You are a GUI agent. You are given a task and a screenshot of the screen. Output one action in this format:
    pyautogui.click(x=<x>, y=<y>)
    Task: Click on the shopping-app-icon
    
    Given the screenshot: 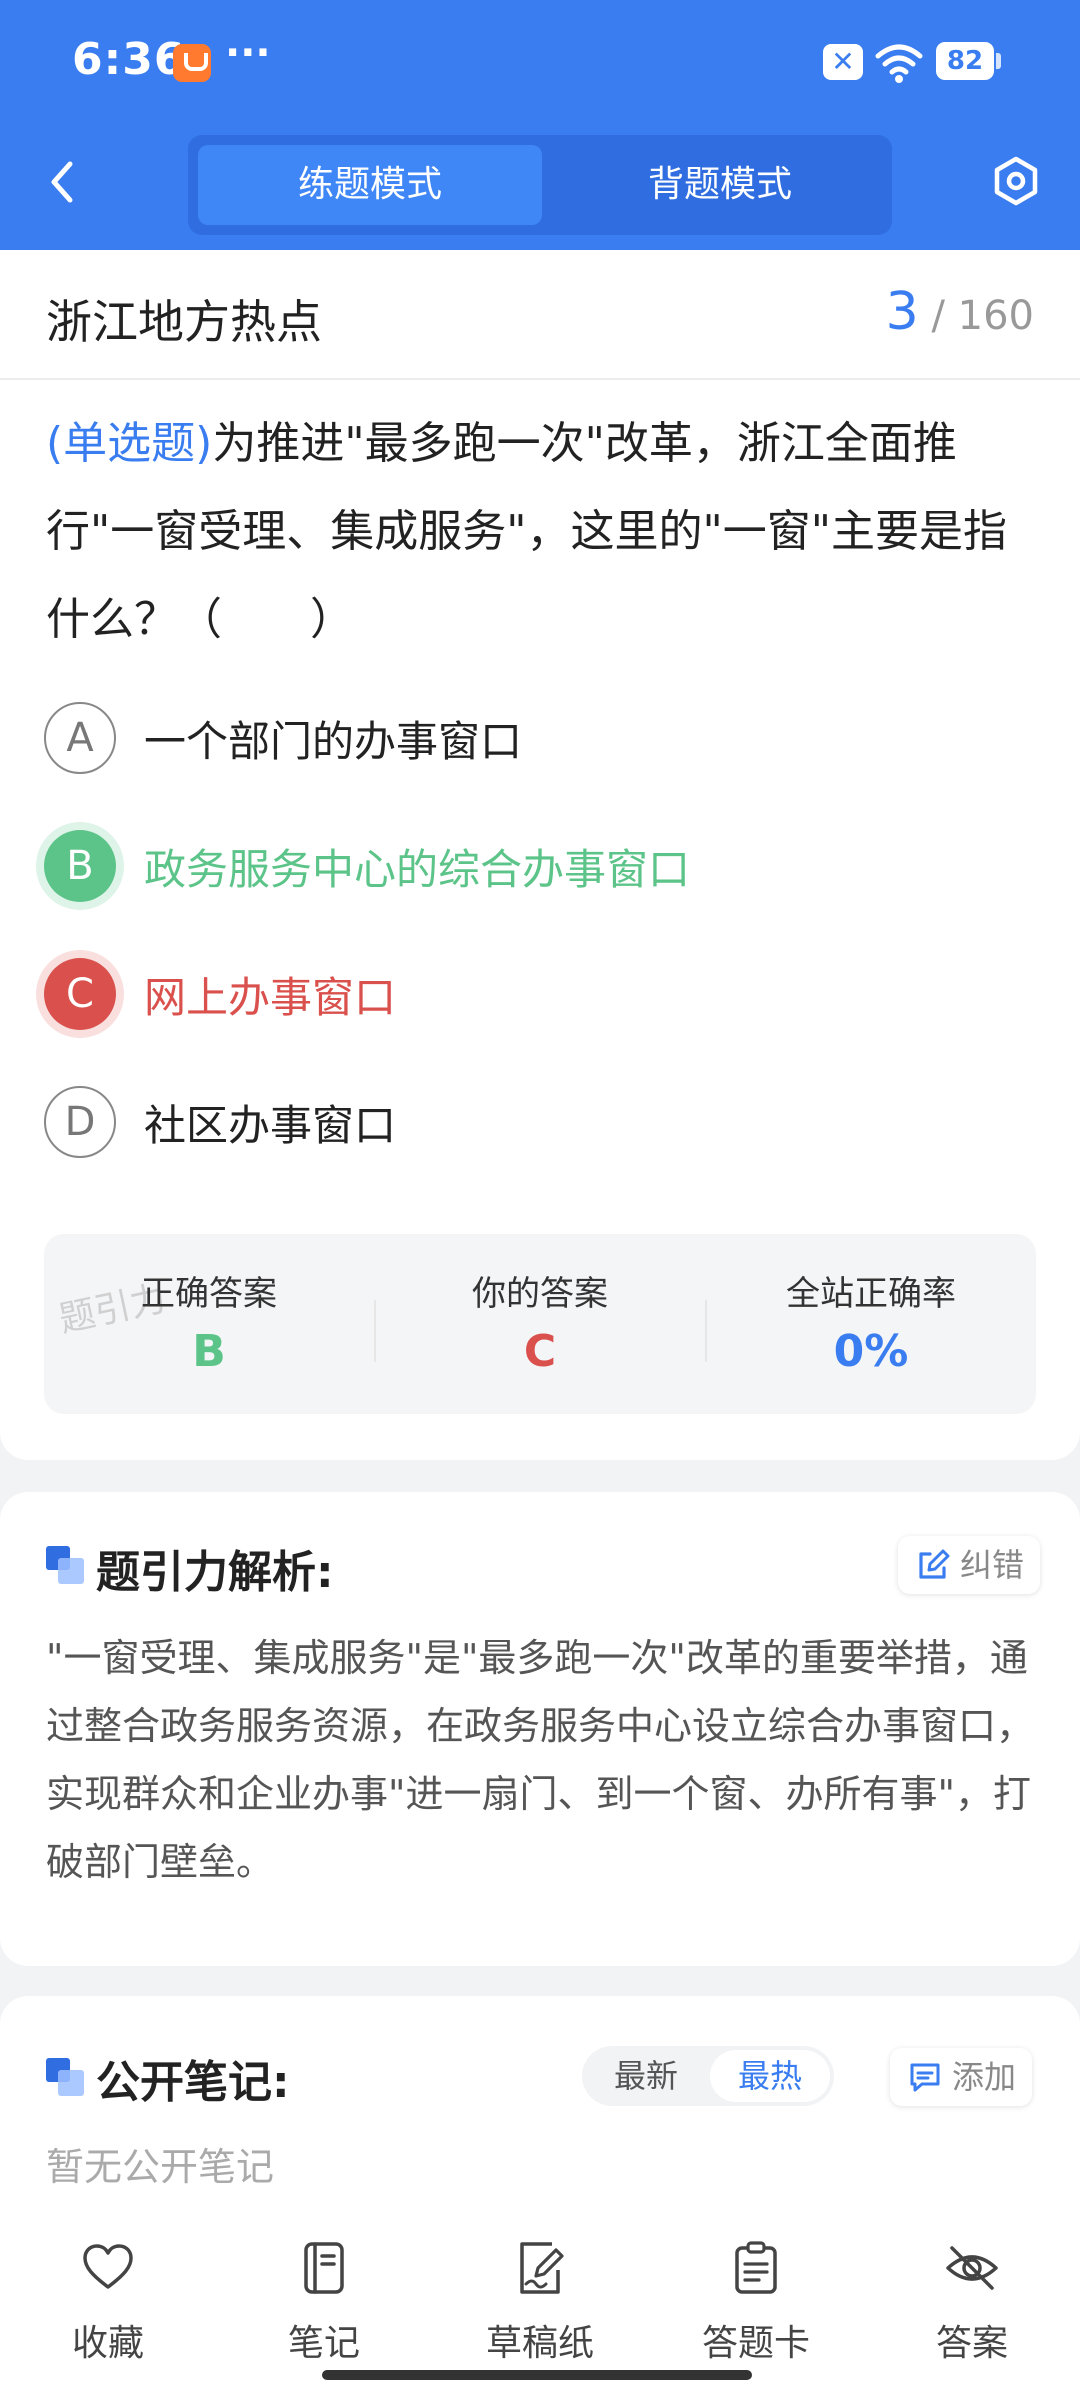 What is the action you would take?
    pyautogui.click(x=192, y=63)
    